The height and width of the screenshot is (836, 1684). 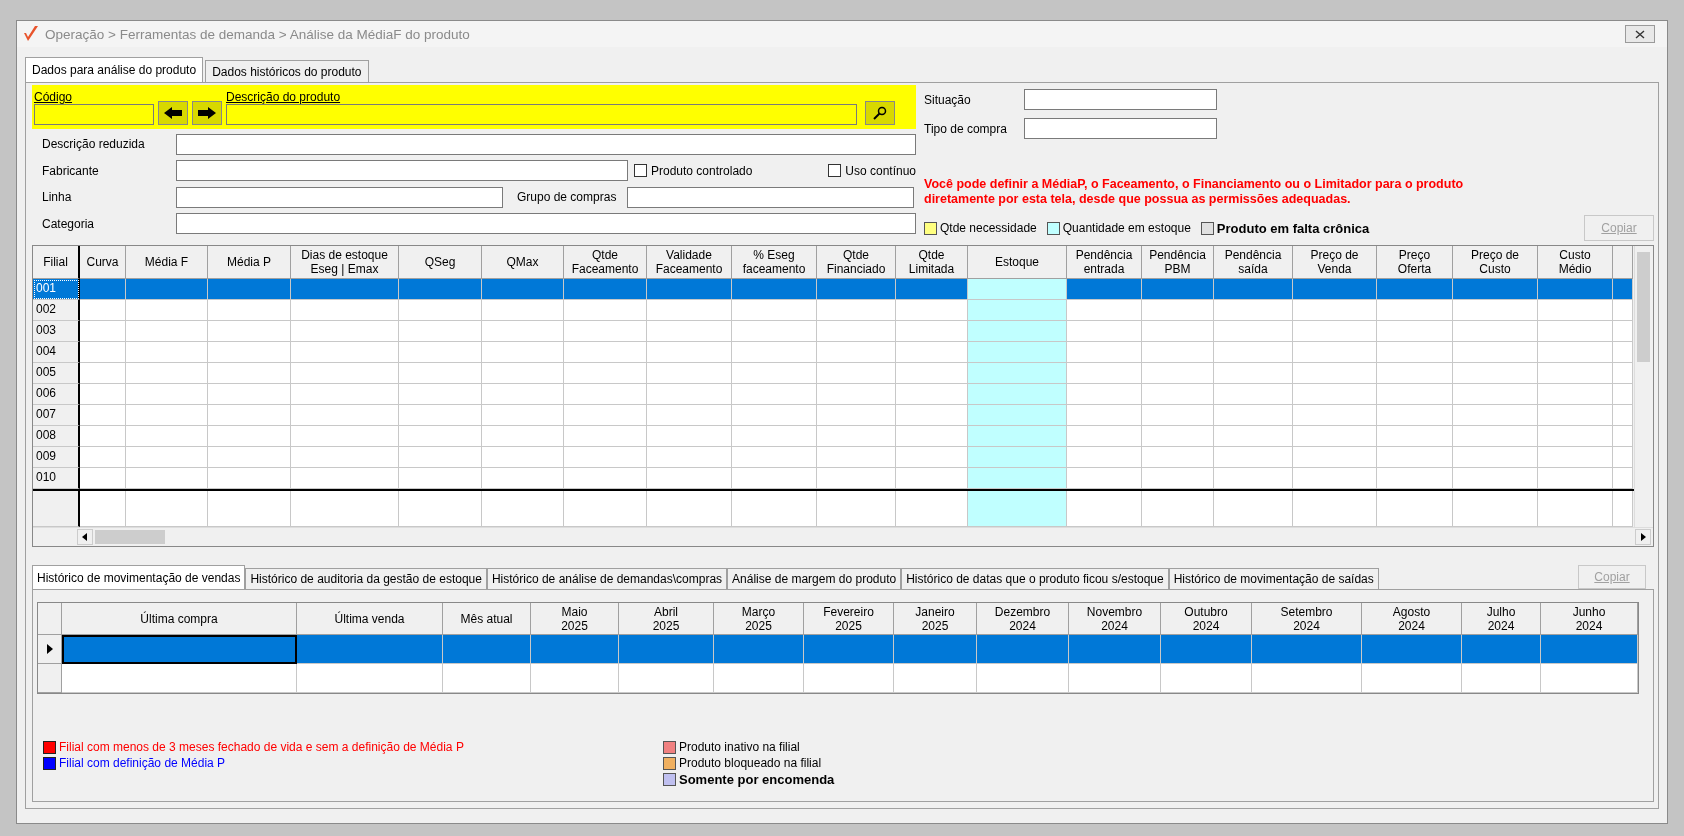 I want to click on column-header: Custo Médio, so click(x=1575, y=262).